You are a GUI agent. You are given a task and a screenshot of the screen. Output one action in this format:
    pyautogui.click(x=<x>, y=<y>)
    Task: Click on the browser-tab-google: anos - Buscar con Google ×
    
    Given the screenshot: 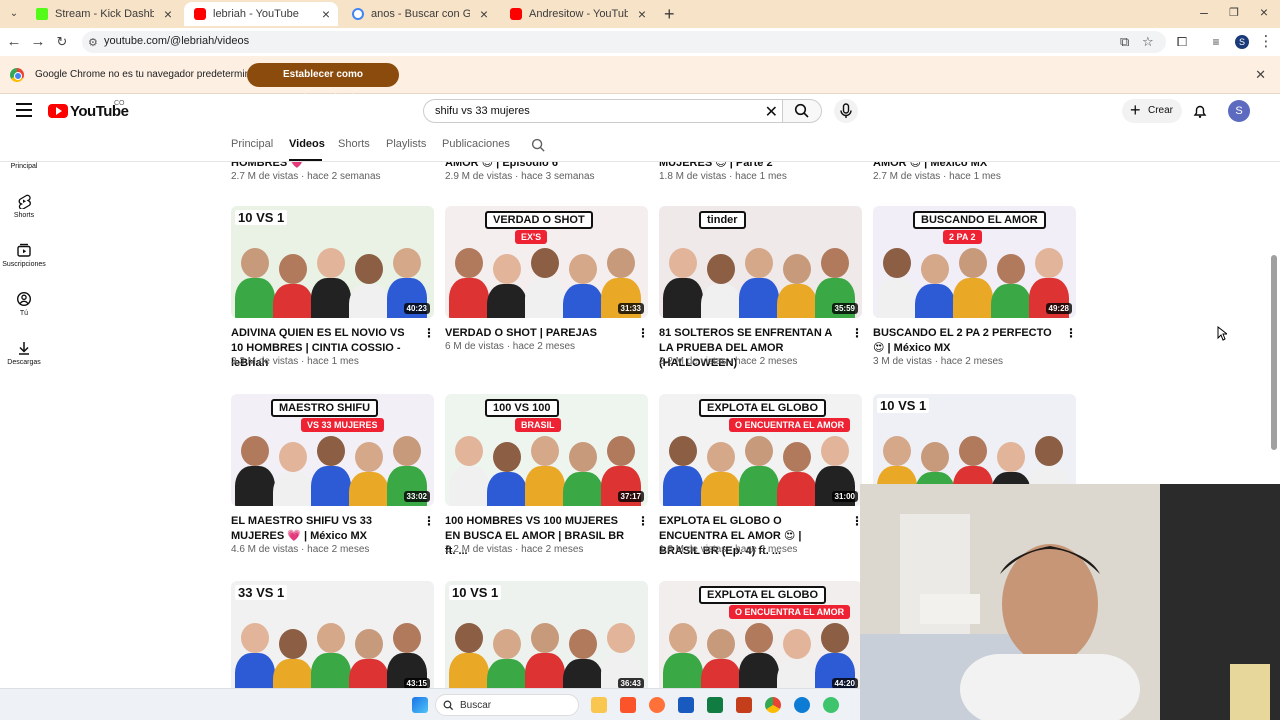 What is the action you would take?
    pyautogui.click(x=419, y=14)
    